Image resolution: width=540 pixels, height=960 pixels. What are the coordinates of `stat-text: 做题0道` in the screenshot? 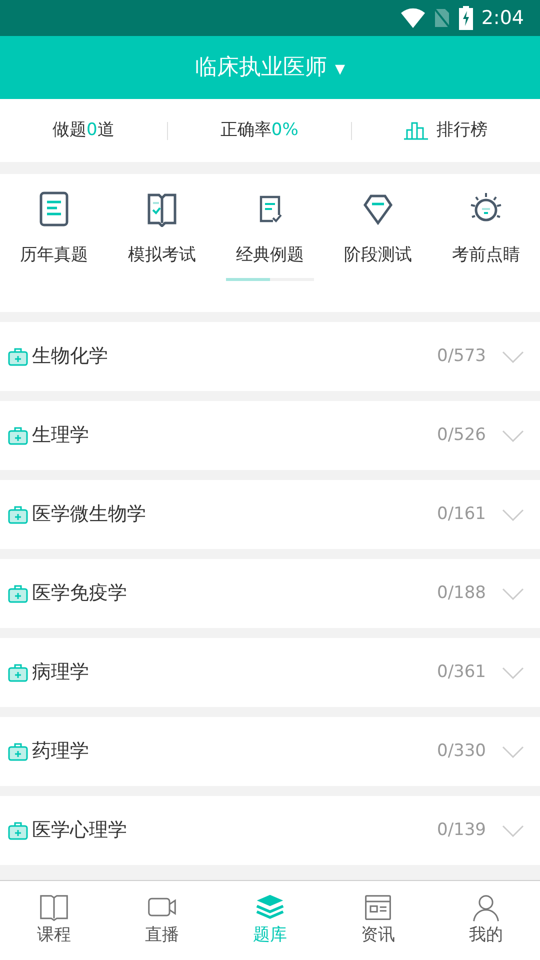 It's located at (83, 130).